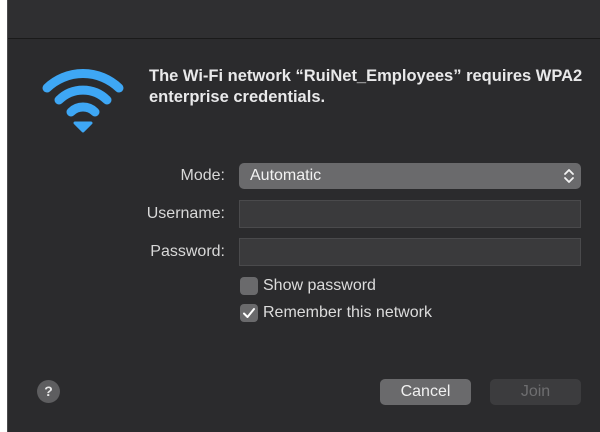 Image resolution: width=600 pixels, height=432 pixels. What do you see at coordinates (202, 175) in the screenshot?
I see `mode-label: Mode:` at bounding box center [202, 175].